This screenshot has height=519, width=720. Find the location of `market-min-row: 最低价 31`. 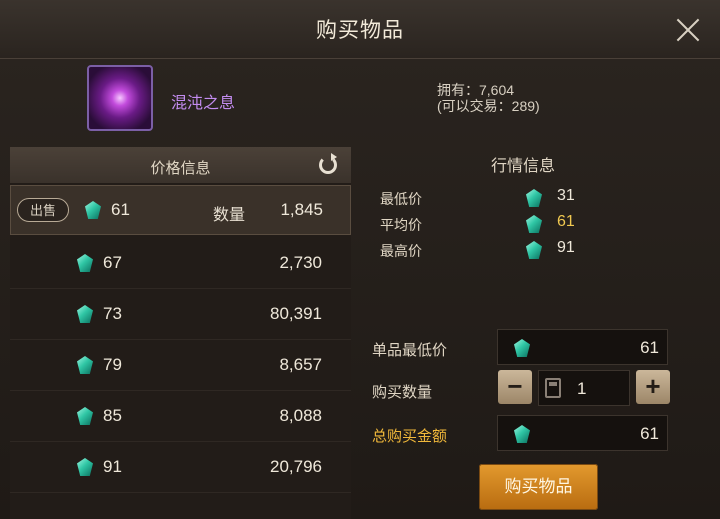

market-min-row: 最低价 31 is located at coordinates (526, 197).